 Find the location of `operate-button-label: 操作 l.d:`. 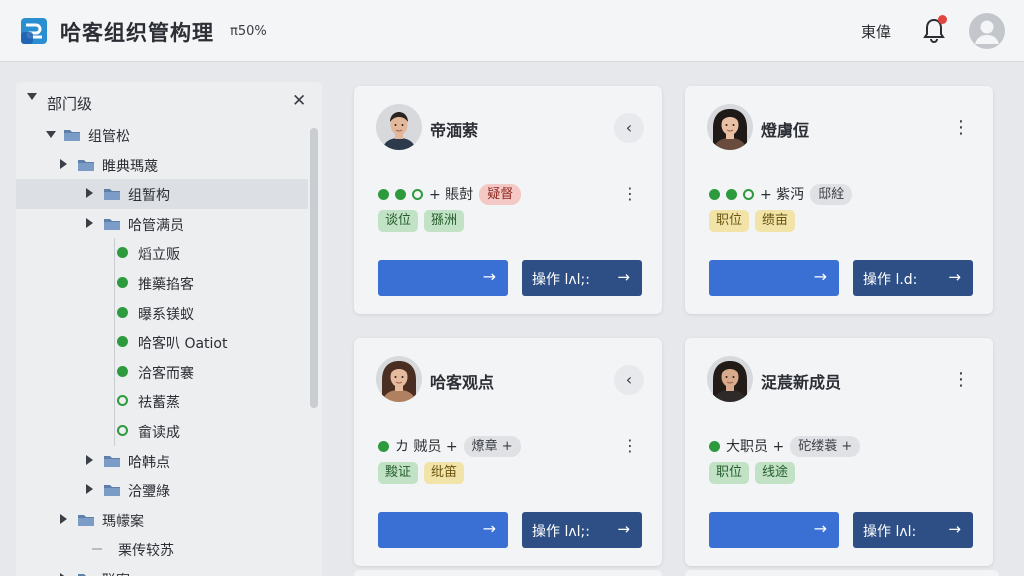

operate-button-label: 操作 l.d: is located at coordinates (890, 280).